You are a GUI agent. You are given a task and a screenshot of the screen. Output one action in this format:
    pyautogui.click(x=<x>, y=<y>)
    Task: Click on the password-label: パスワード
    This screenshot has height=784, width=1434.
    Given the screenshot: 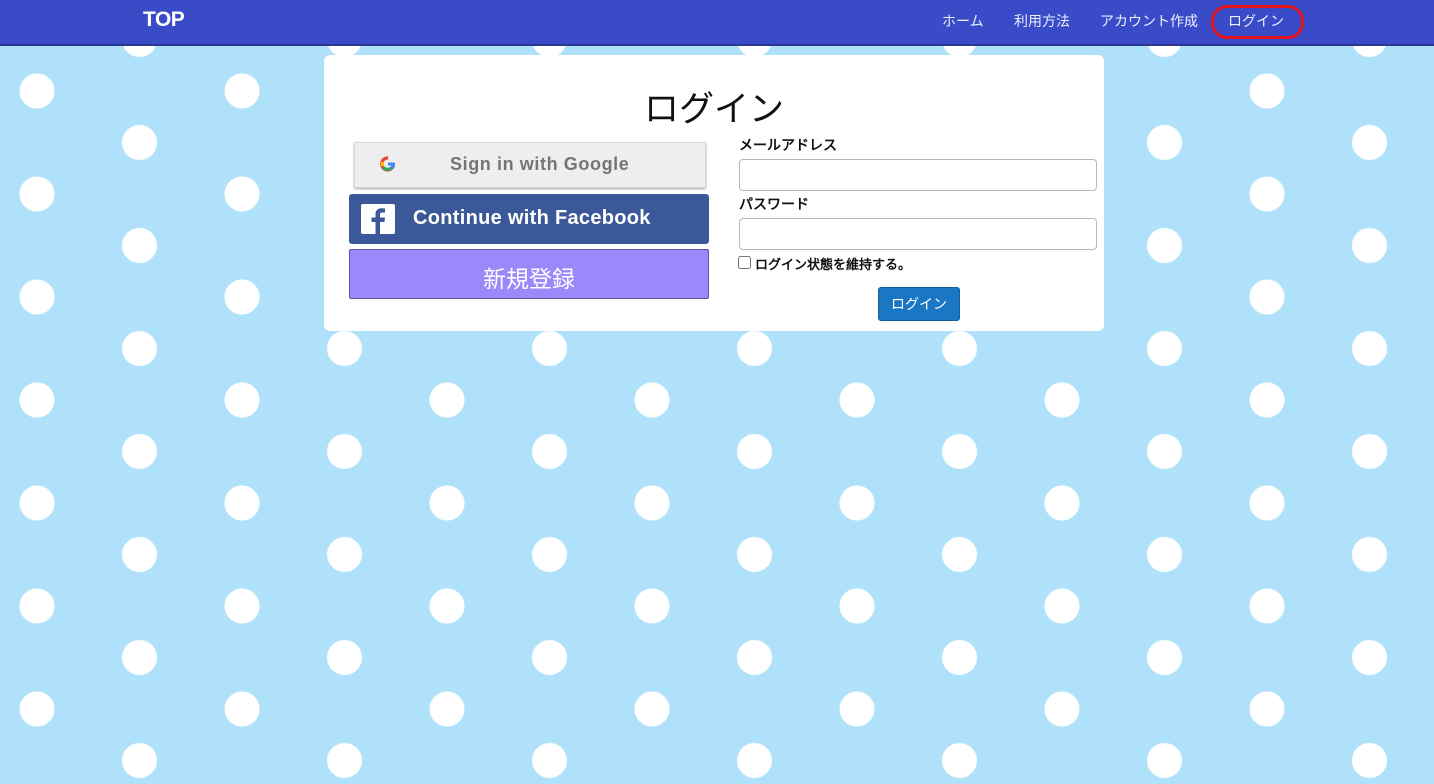 What is the action you would take?
    pyautogui.click(x=774, y=205)
    